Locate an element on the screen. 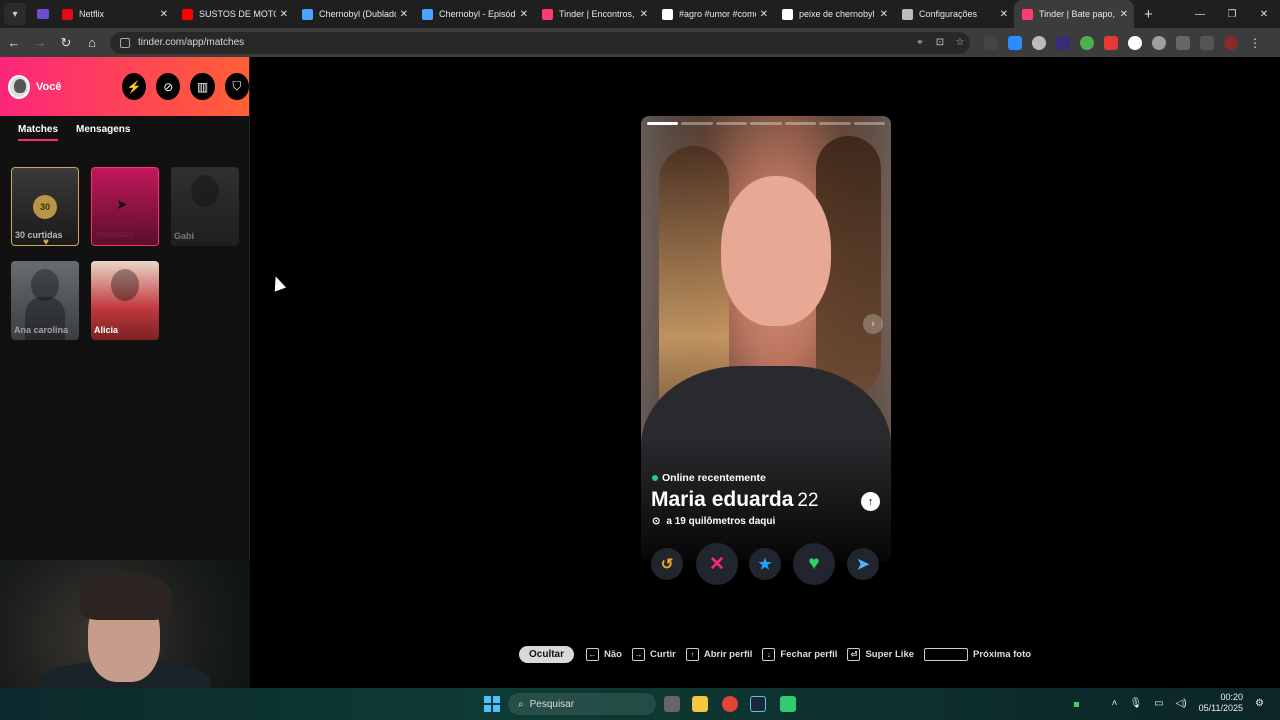 The width and height of the screenshot is (1280, 720). shortcut-superlike: ⏎ Super Like is located at coordinates (880, 654).